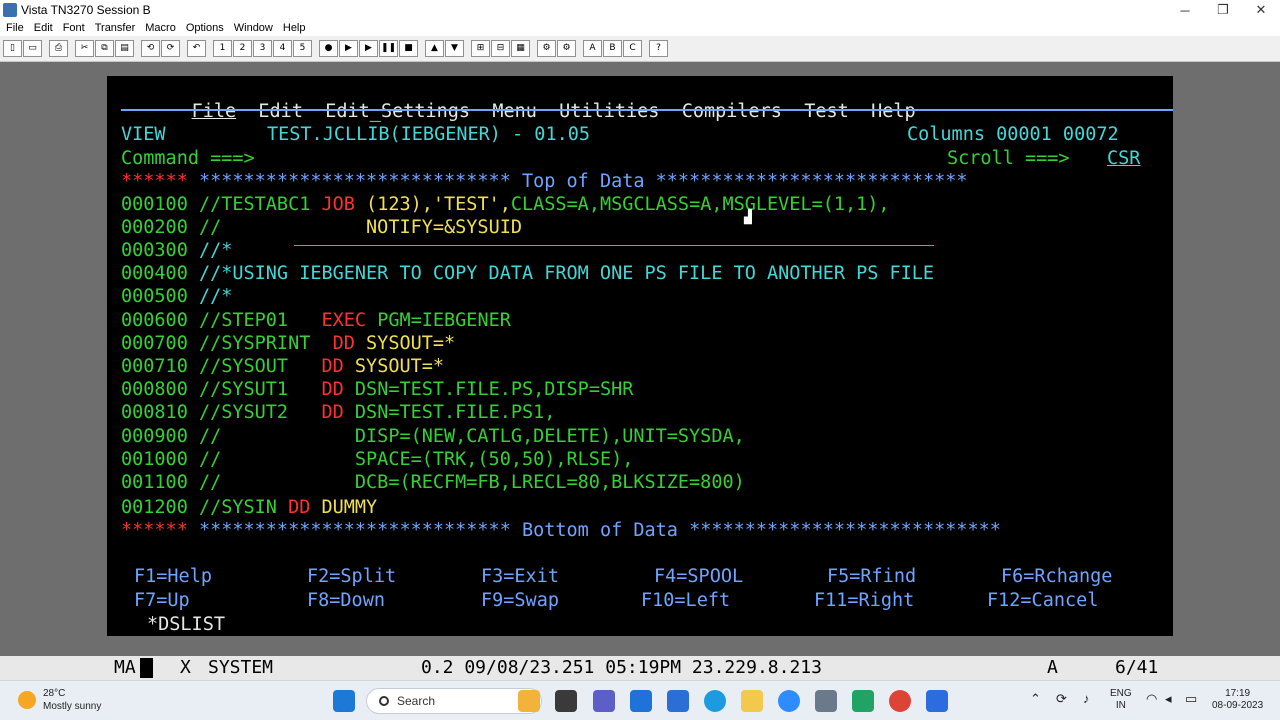  What do you see at coordinates (1056, 576) in the screenshot?
I see `f6-rchange-key: F6=Rchange` at bounding box center [1056, 576].